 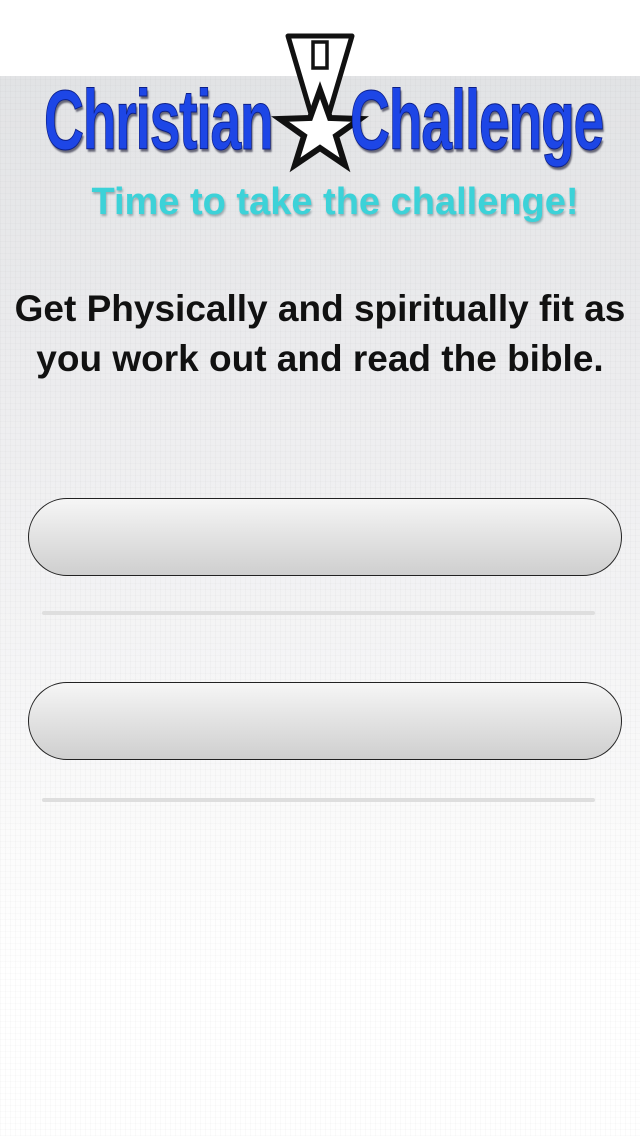 What do you see at coordinates (477, 120) in the screenshot?
I see `logo-word-challenge: Challenge` at bounding box center [477, 120].